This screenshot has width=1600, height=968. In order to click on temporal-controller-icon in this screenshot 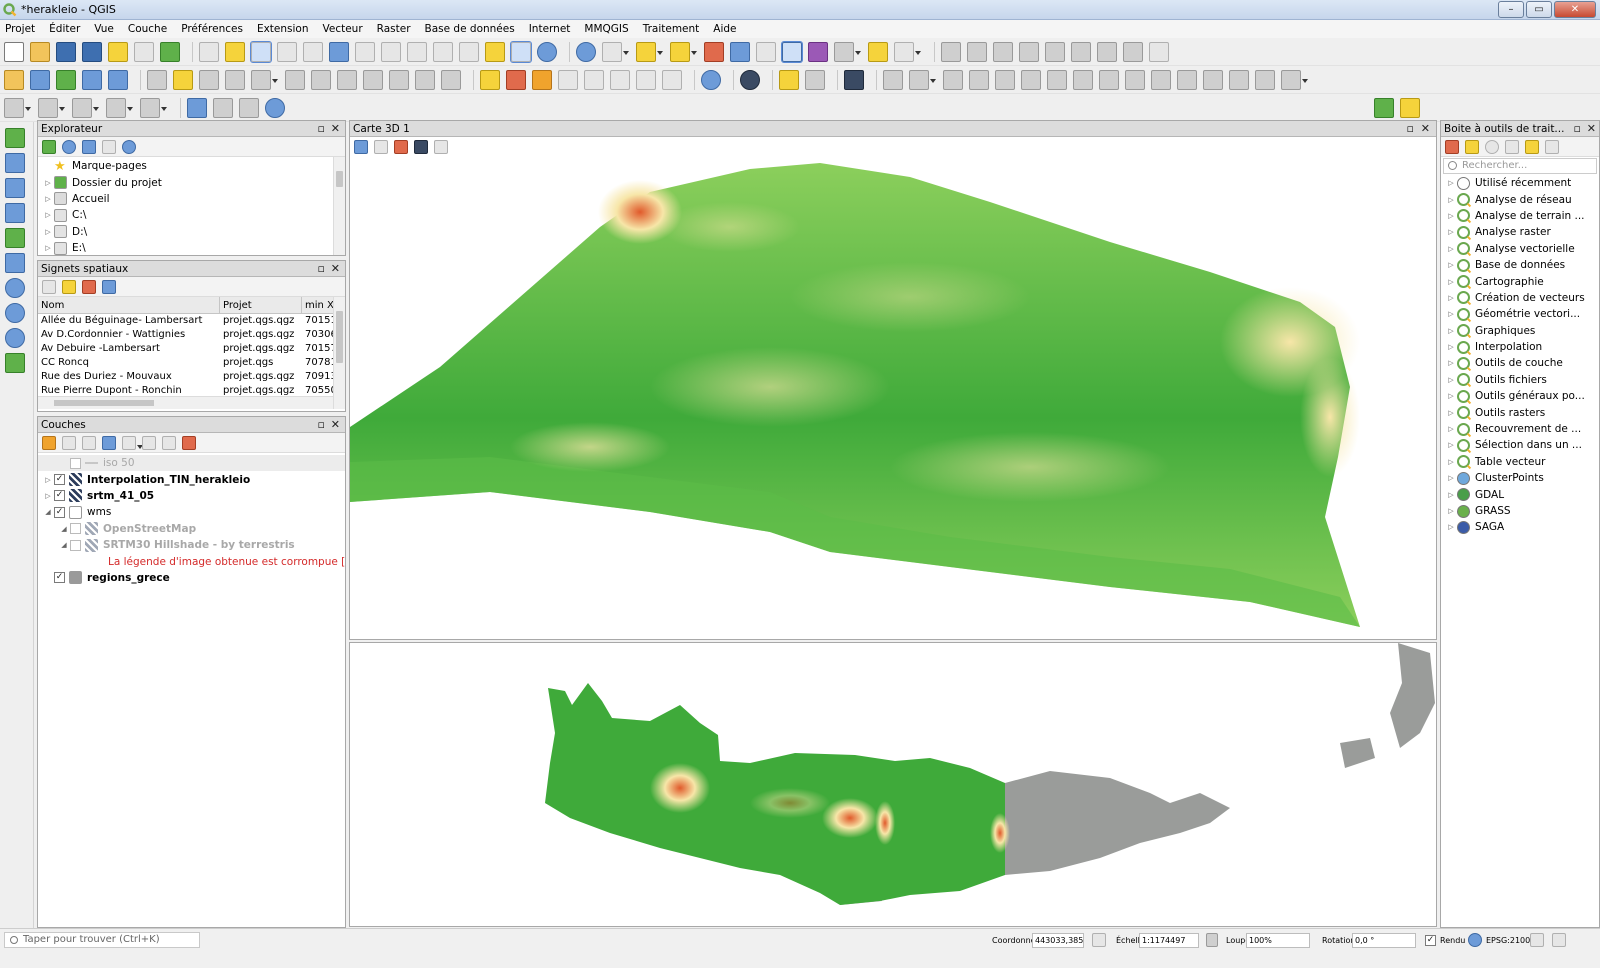, I will do `click(521, 51)`.